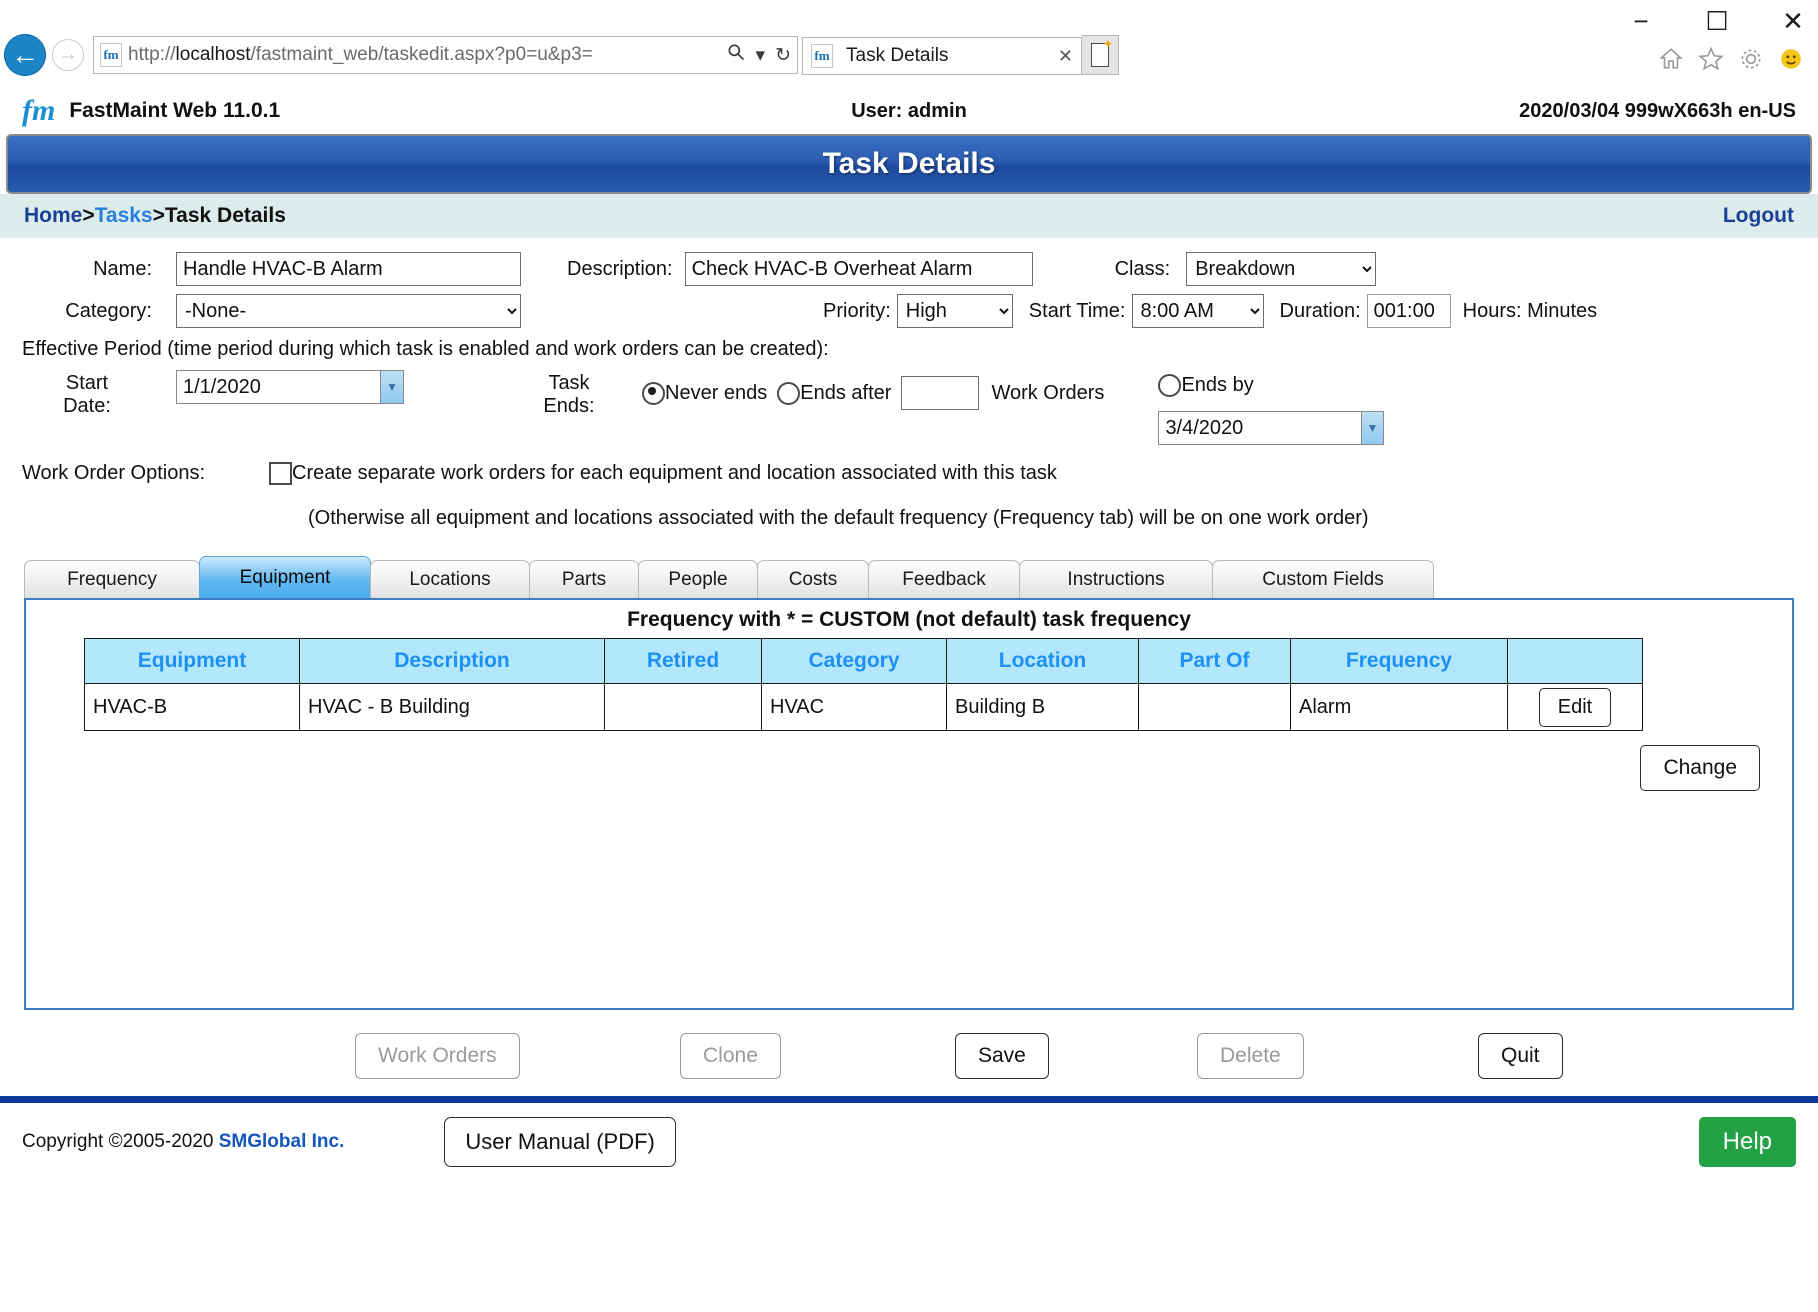 Image resolution: width=1818 pixels, height=1312 pixels. Describe the element at coordinates (909, 768) in the screenshot. I see `change-button-wrap: Change` at that location.